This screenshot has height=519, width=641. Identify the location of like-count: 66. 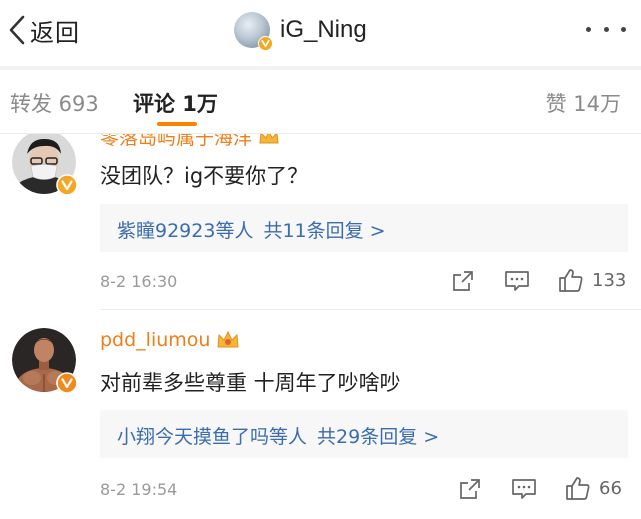
(610, 488).